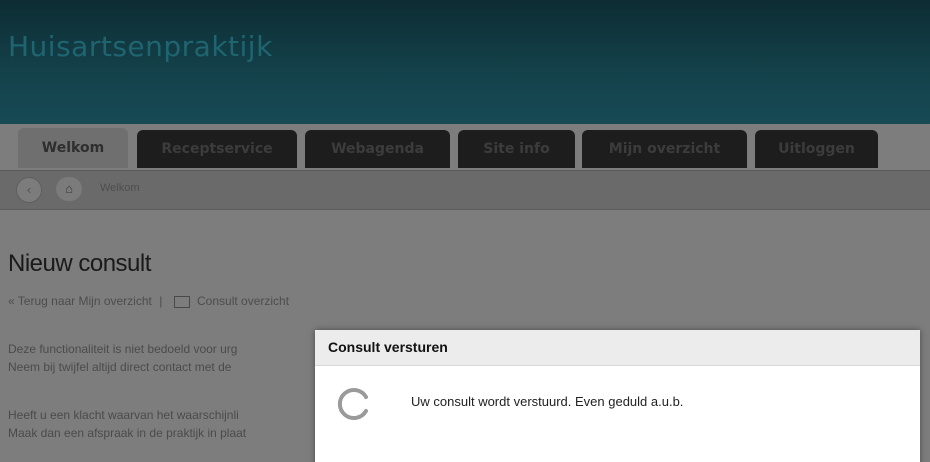  Describe the element at coordinates (352, 404) in the screenshot. I see `loading-spinner-icon` at that location.